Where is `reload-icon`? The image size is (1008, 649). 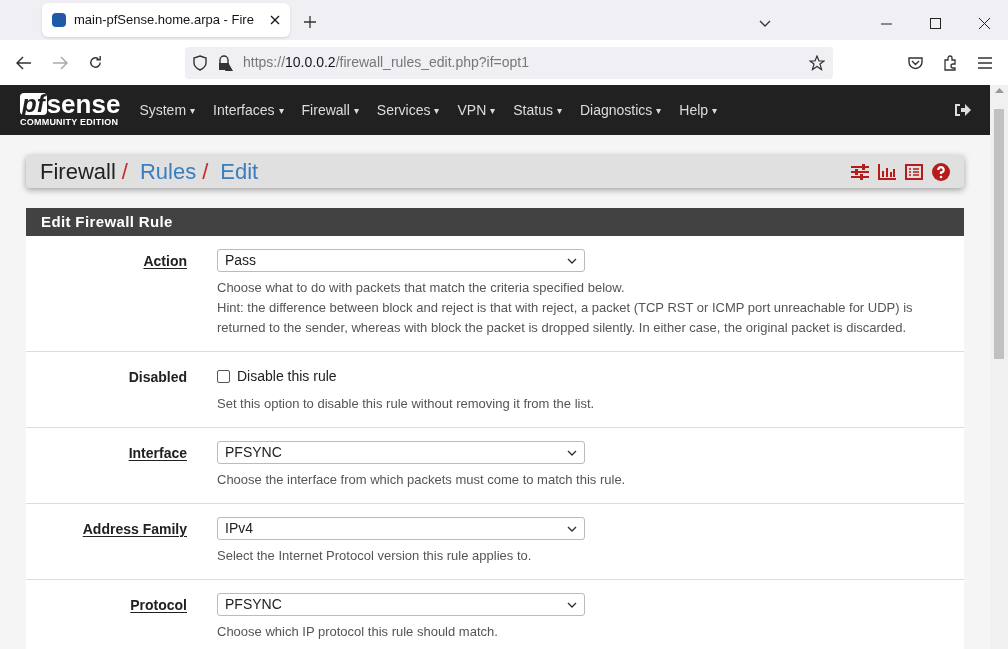 reload-icon is located at coordinates (95, 62).